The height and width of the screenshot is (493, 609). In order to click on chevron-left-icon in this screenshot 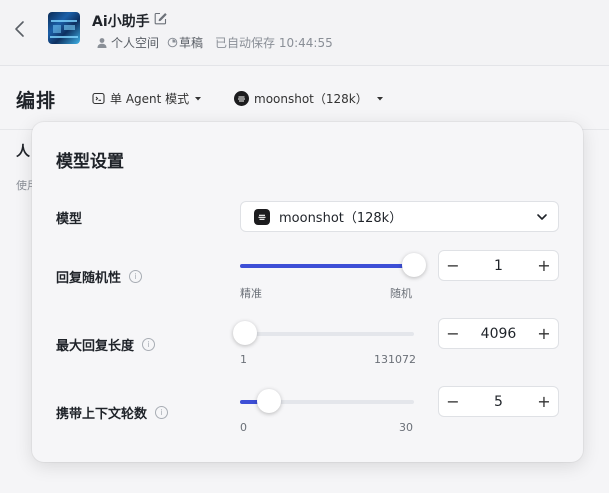, I will do `click(20, 29)`.